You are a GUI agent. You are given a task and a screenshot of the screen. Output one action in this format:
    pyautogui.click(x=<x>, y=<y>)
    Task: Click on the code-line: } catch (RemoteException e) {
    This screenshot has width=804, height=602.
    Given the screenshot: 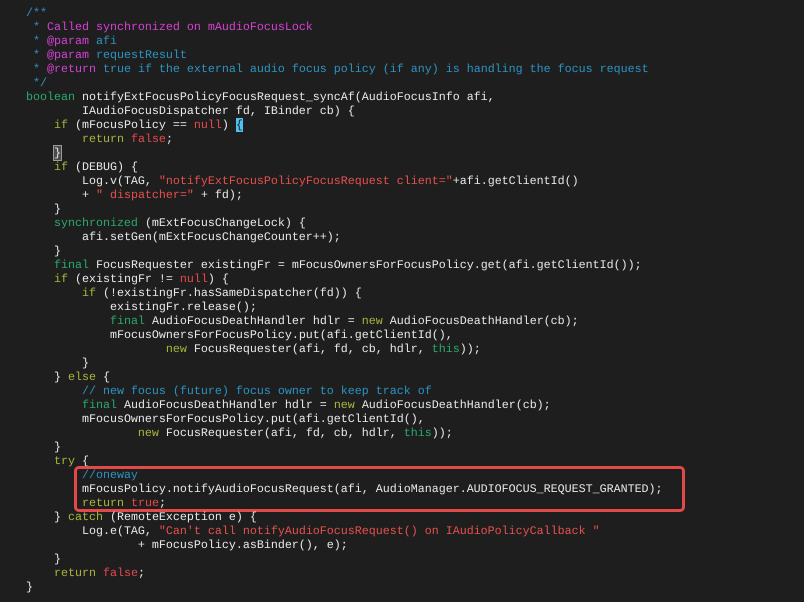 What is the action you would take?
    pyautogui.click(x=154, y=517)
    